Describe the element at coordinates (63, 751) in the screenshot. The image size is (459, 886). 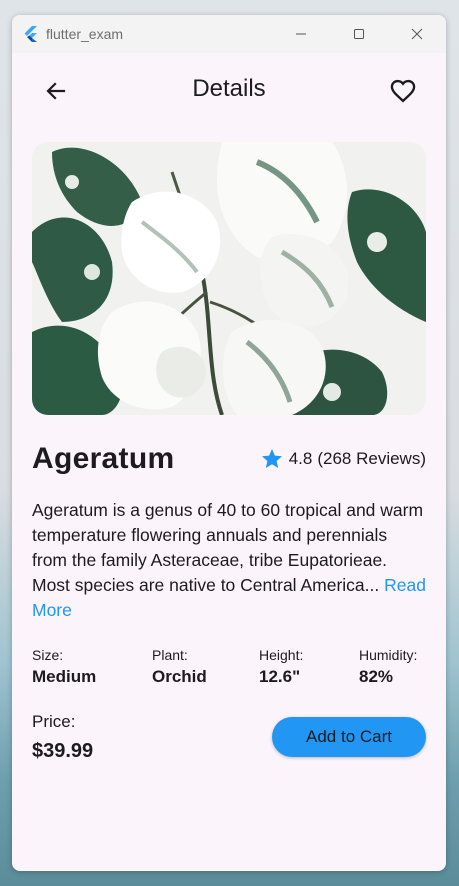
I see `price-value: $39.99` at that location.